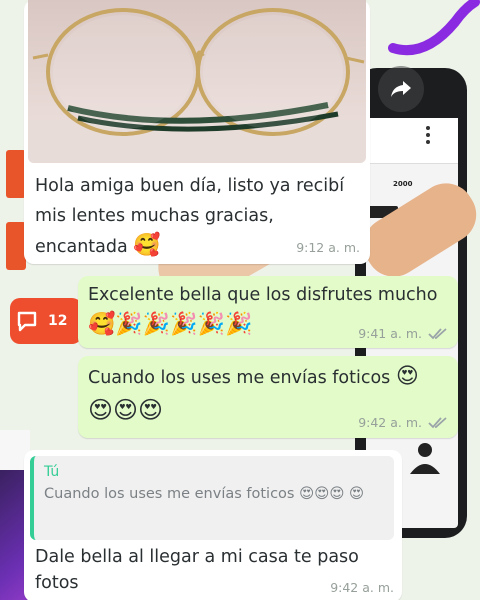  I want to click on message-emoji: 🥰, so click(147, 245).